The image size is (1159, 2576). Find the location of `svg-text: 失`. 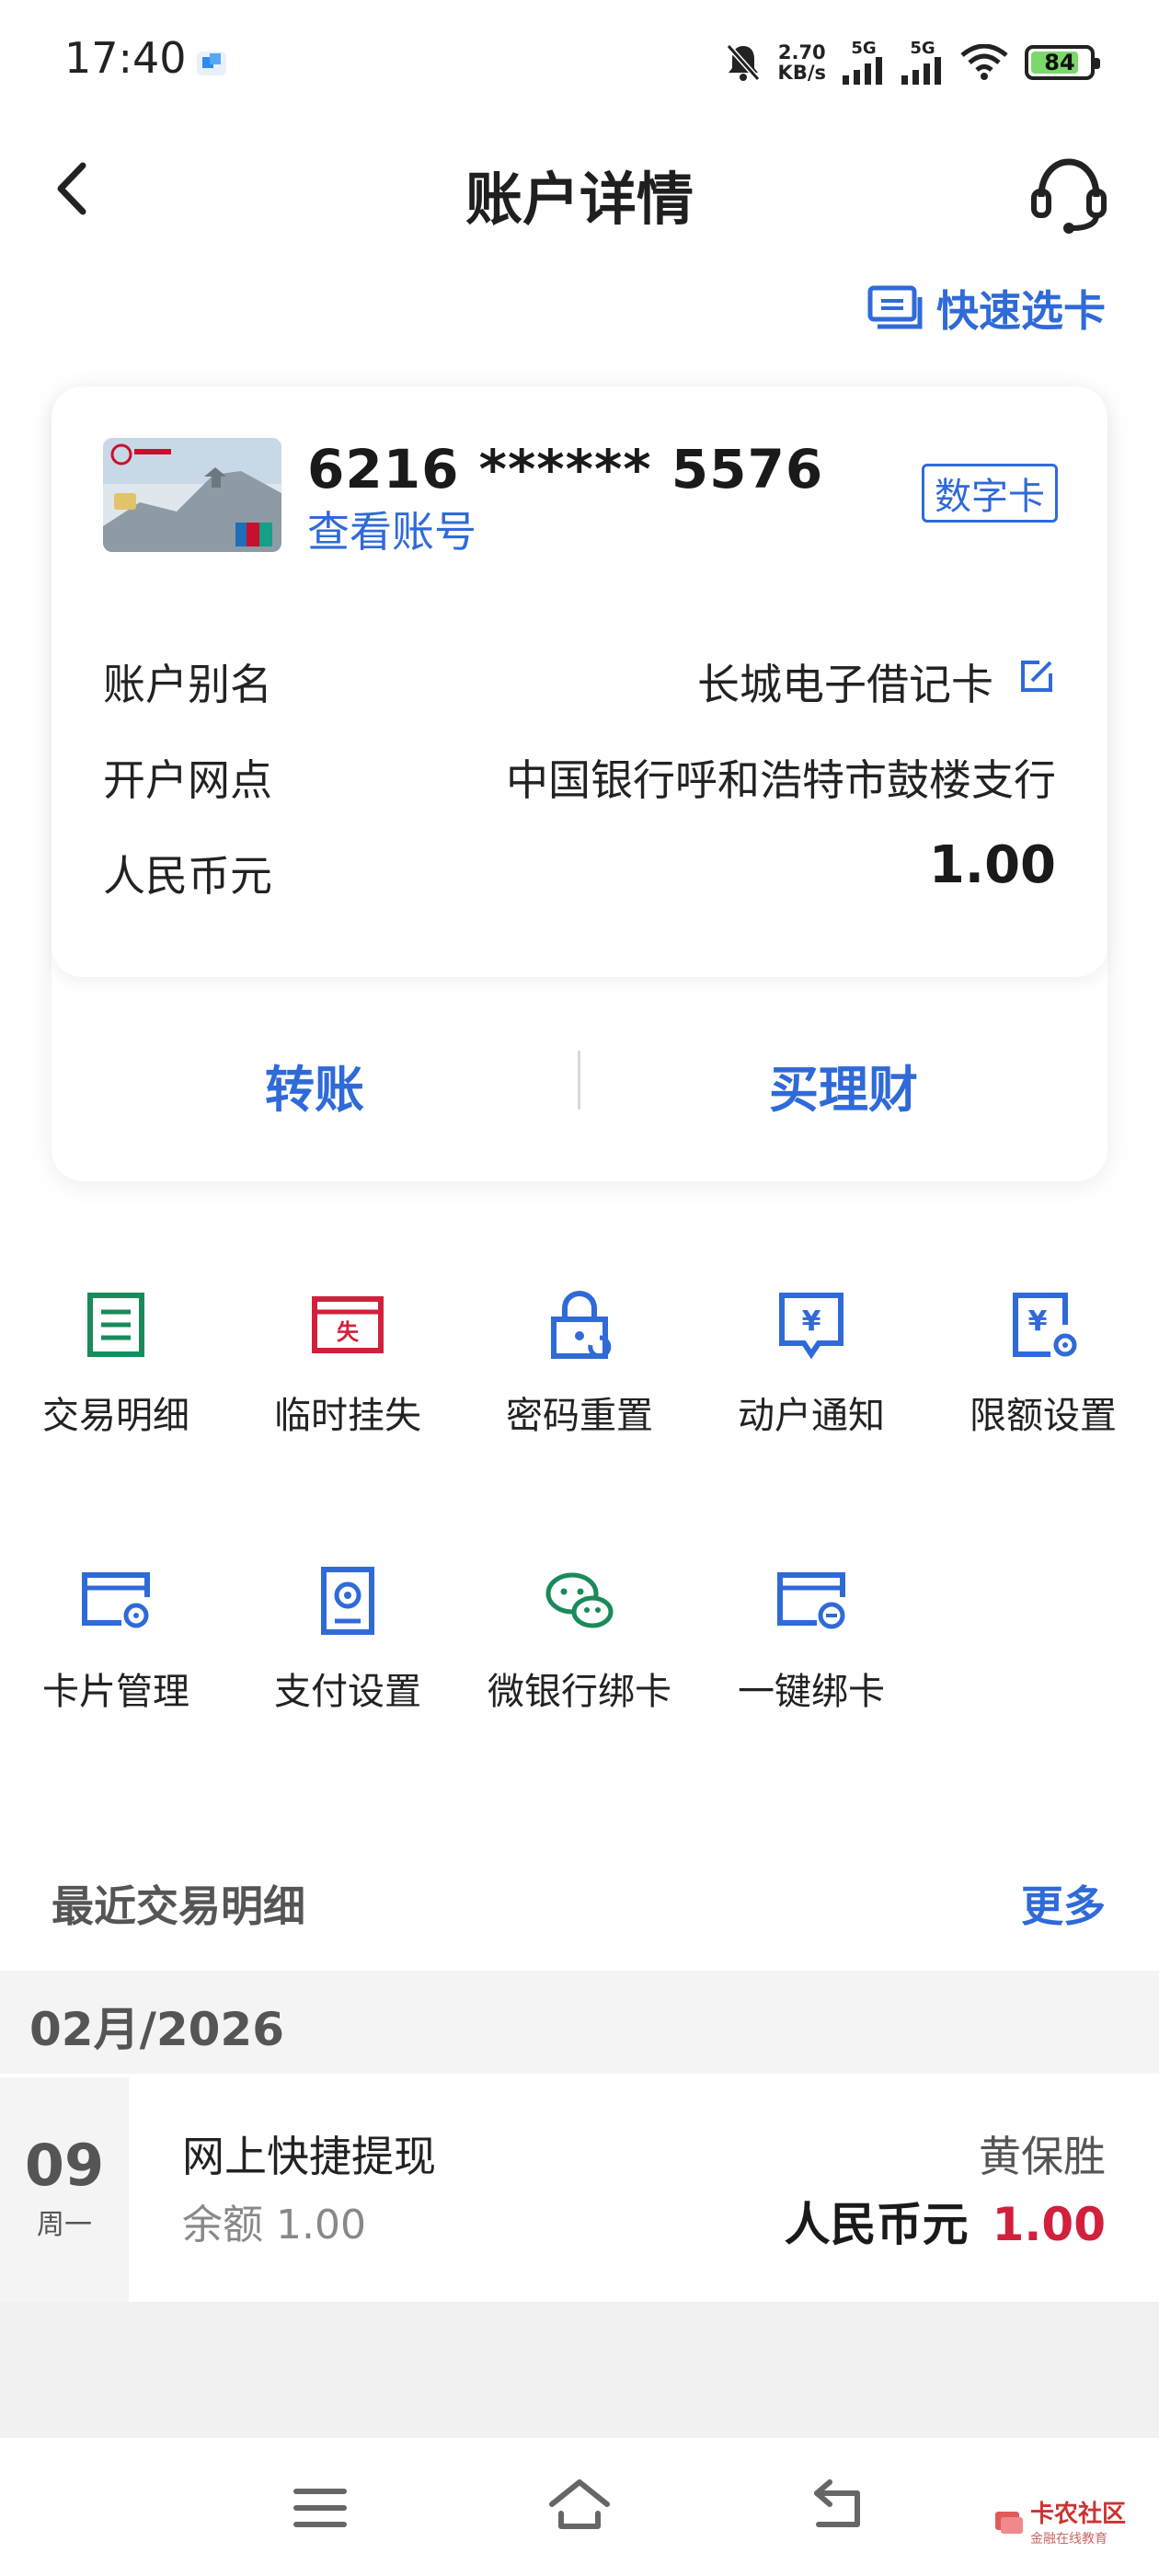

svg-text: 失 is located at coordinates (348, 1332).